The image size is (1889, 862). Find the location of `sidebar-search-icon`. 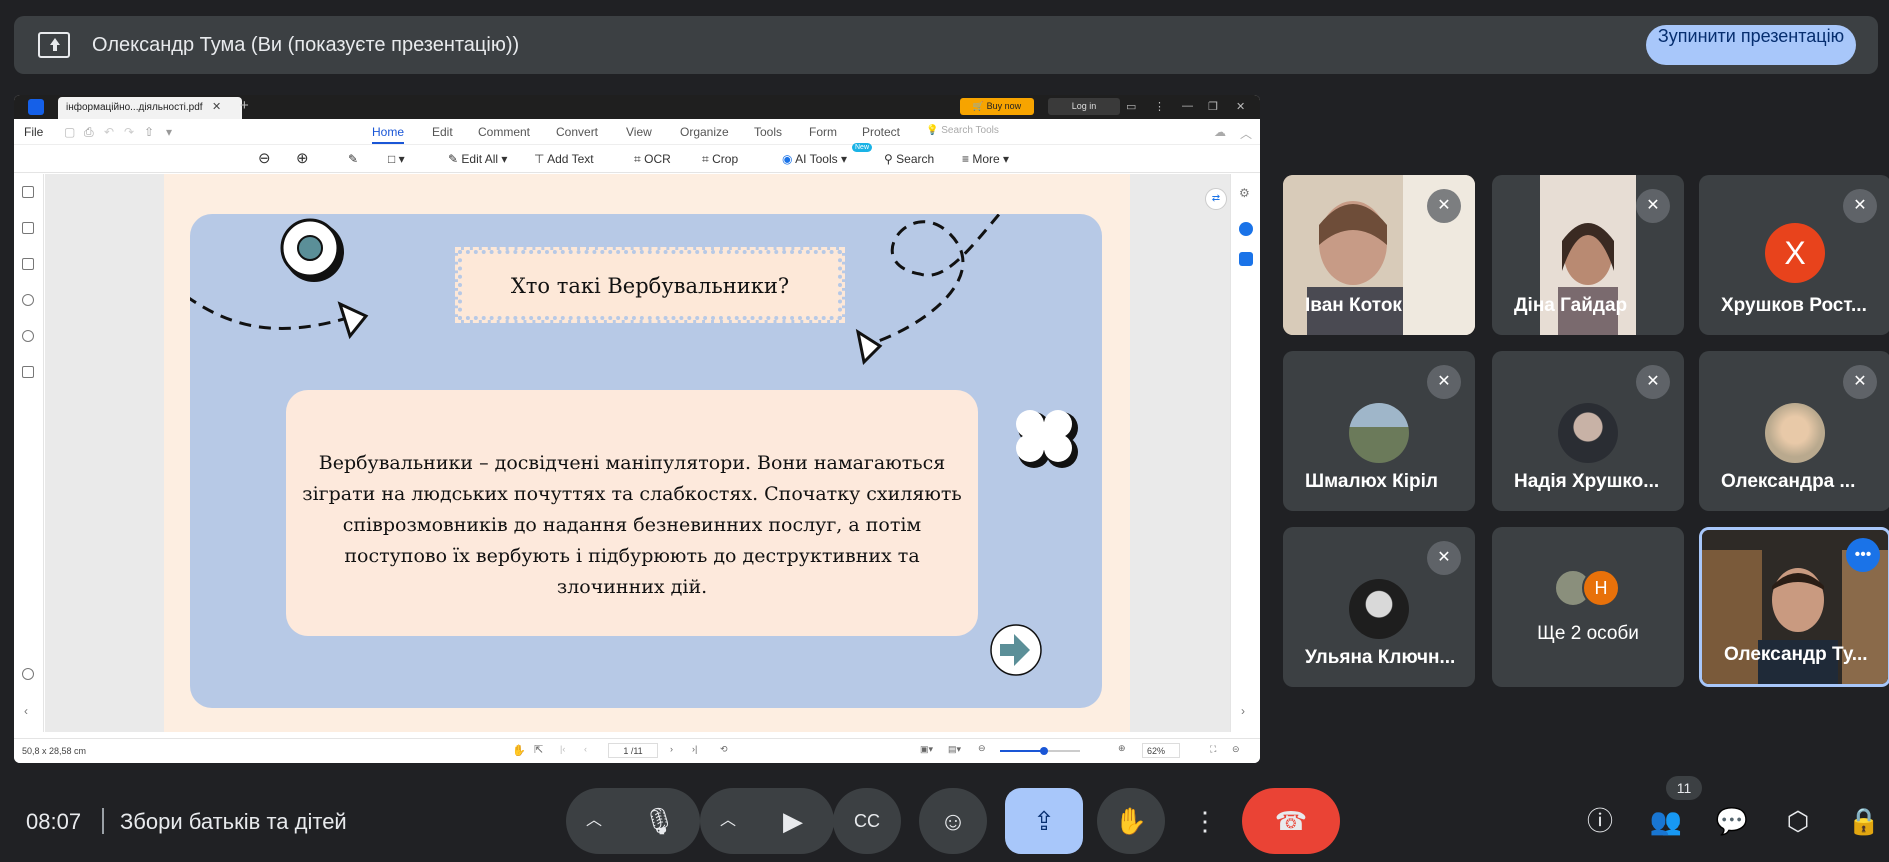

sidebar-search-icon is located at coordinates (28, 336).